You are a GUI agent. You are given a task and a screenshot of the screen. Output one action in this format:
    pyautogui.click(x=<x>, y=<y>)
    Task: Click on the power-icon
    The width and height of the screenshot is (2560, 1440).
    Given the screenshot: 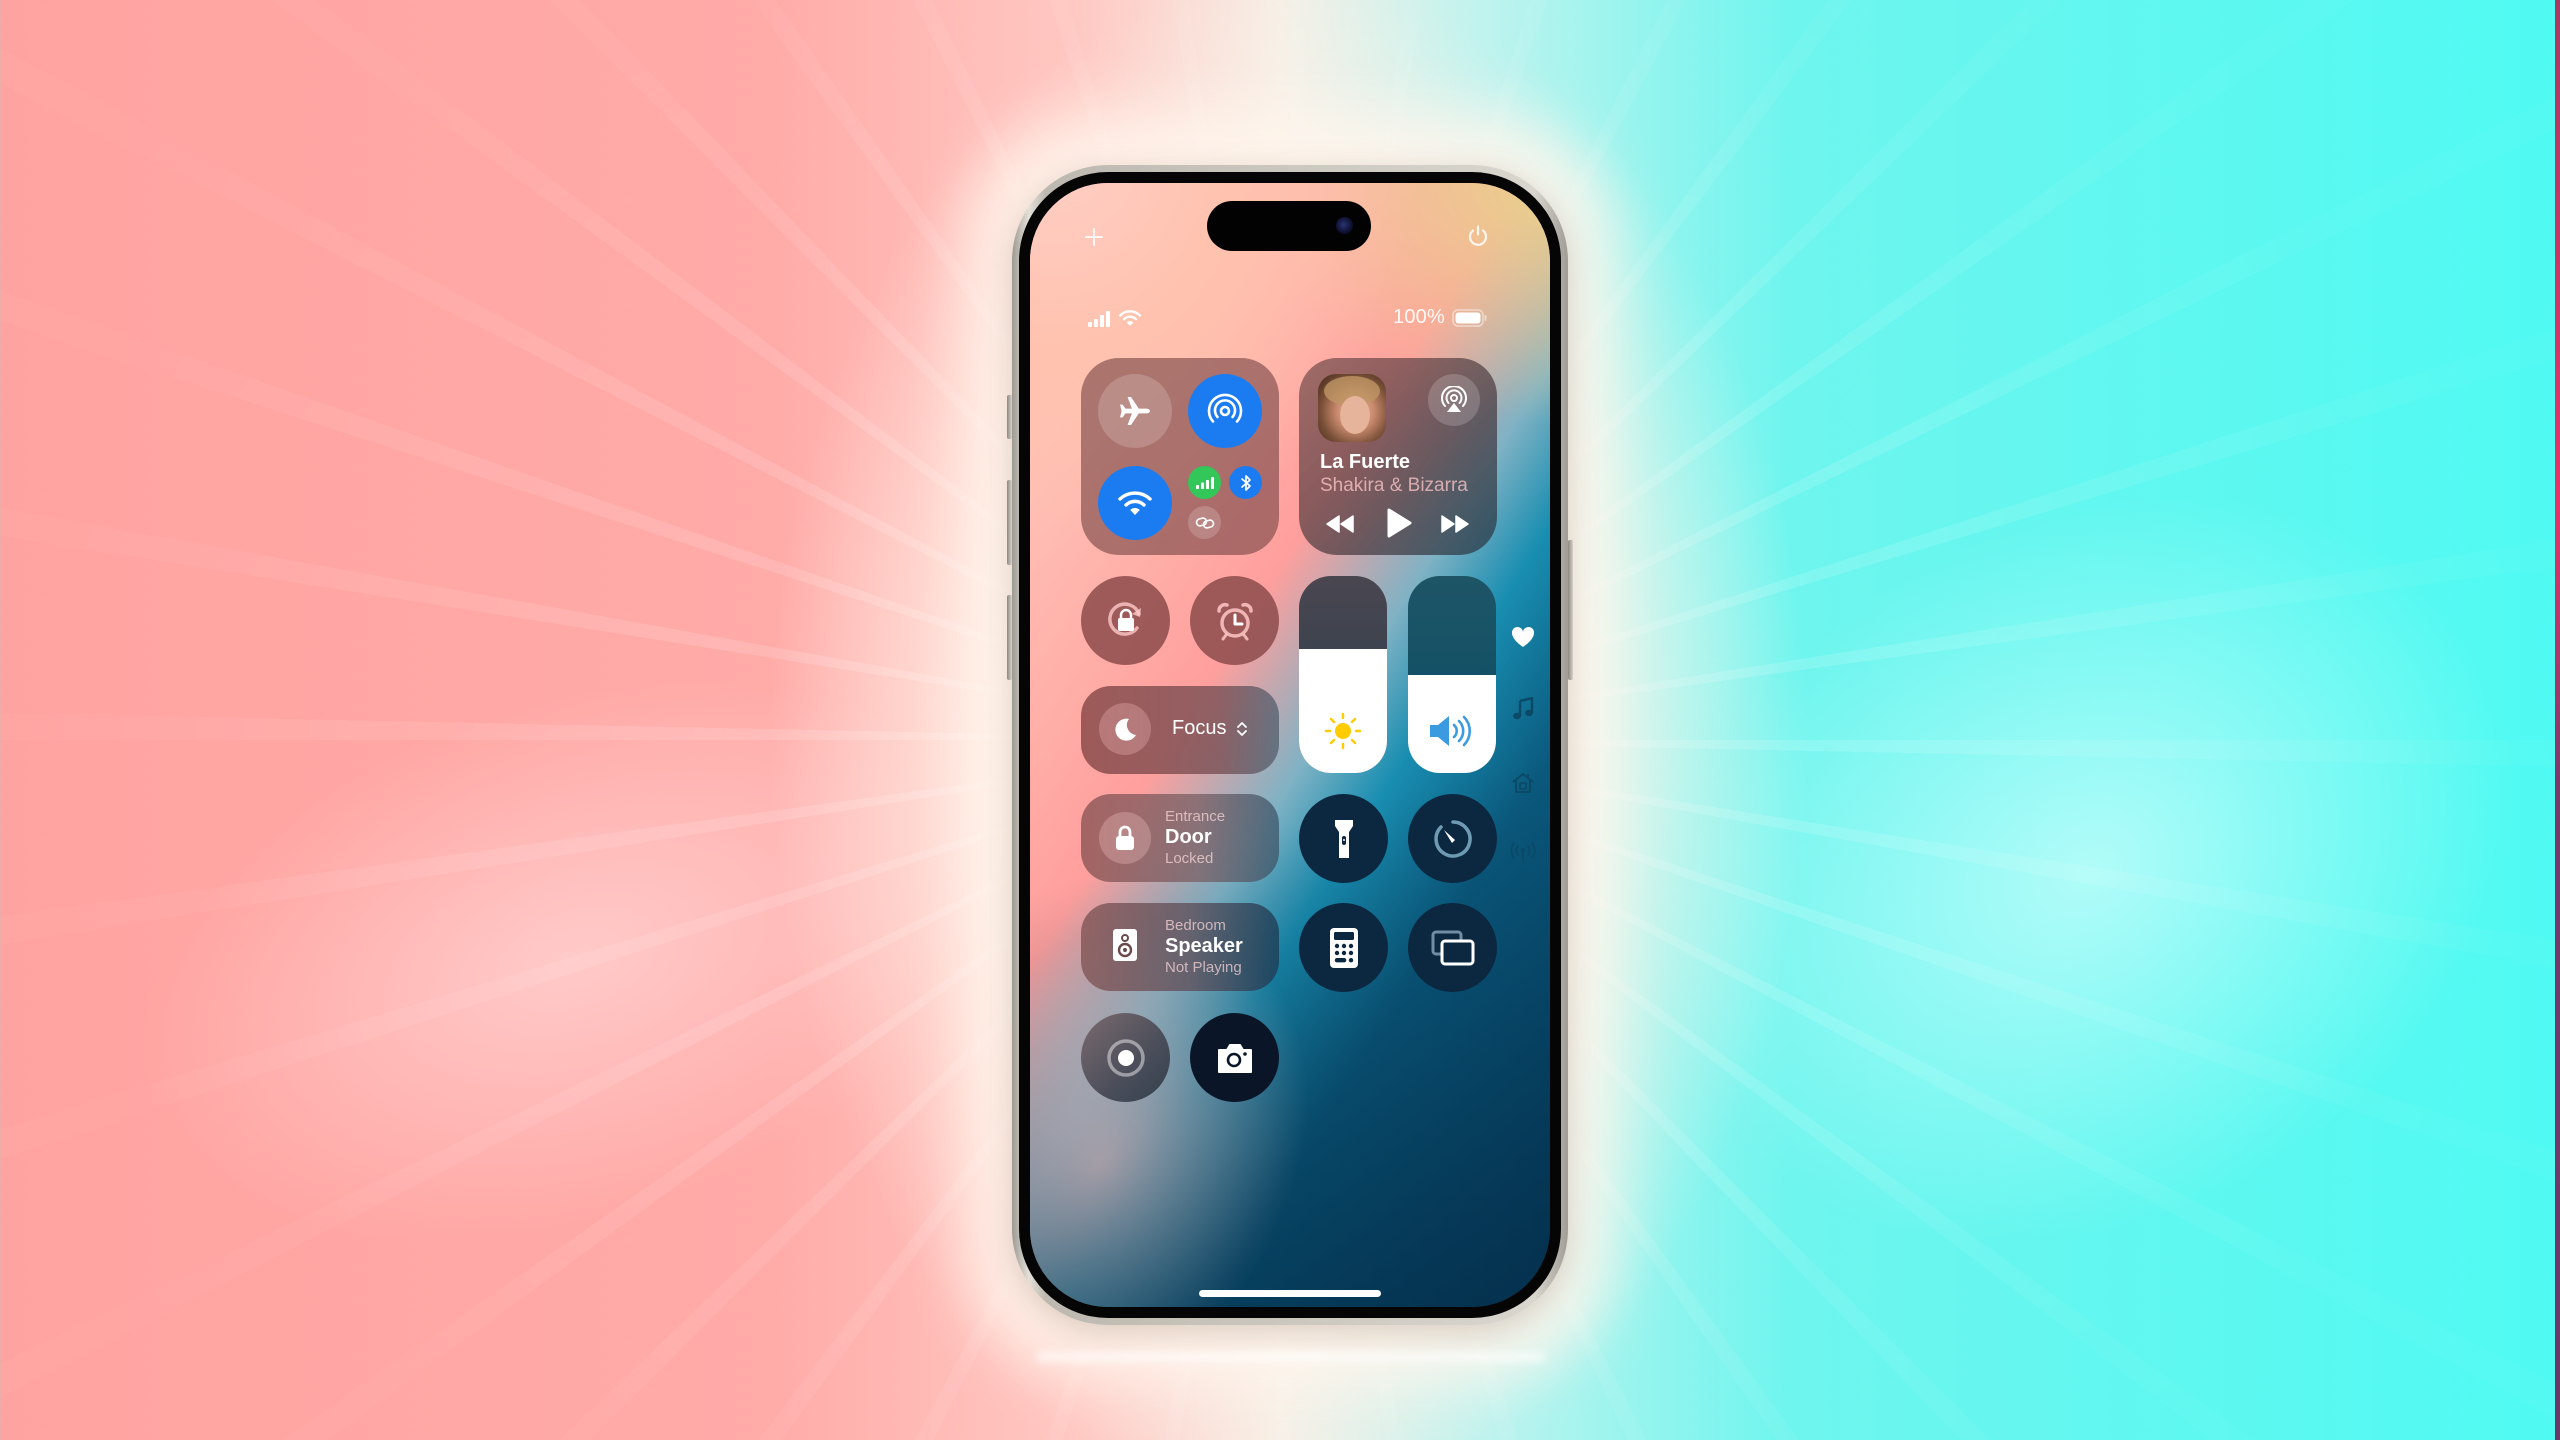 What is the action you would take?
    pyautogui.click(x=1478, y=238)
    